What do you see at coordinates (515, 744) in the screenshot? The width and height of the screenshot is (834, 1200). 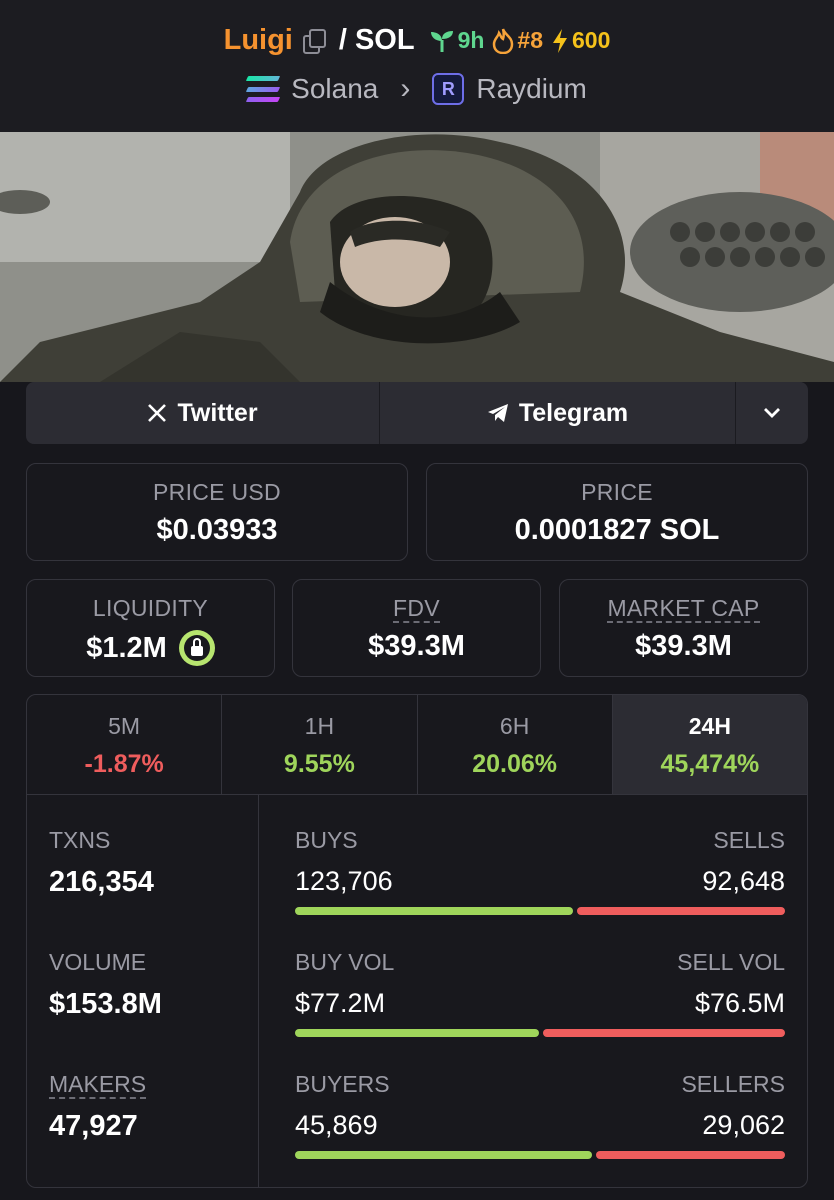 I see `tab-6h: 6H 20.06%` at bounding box center [515, 744].